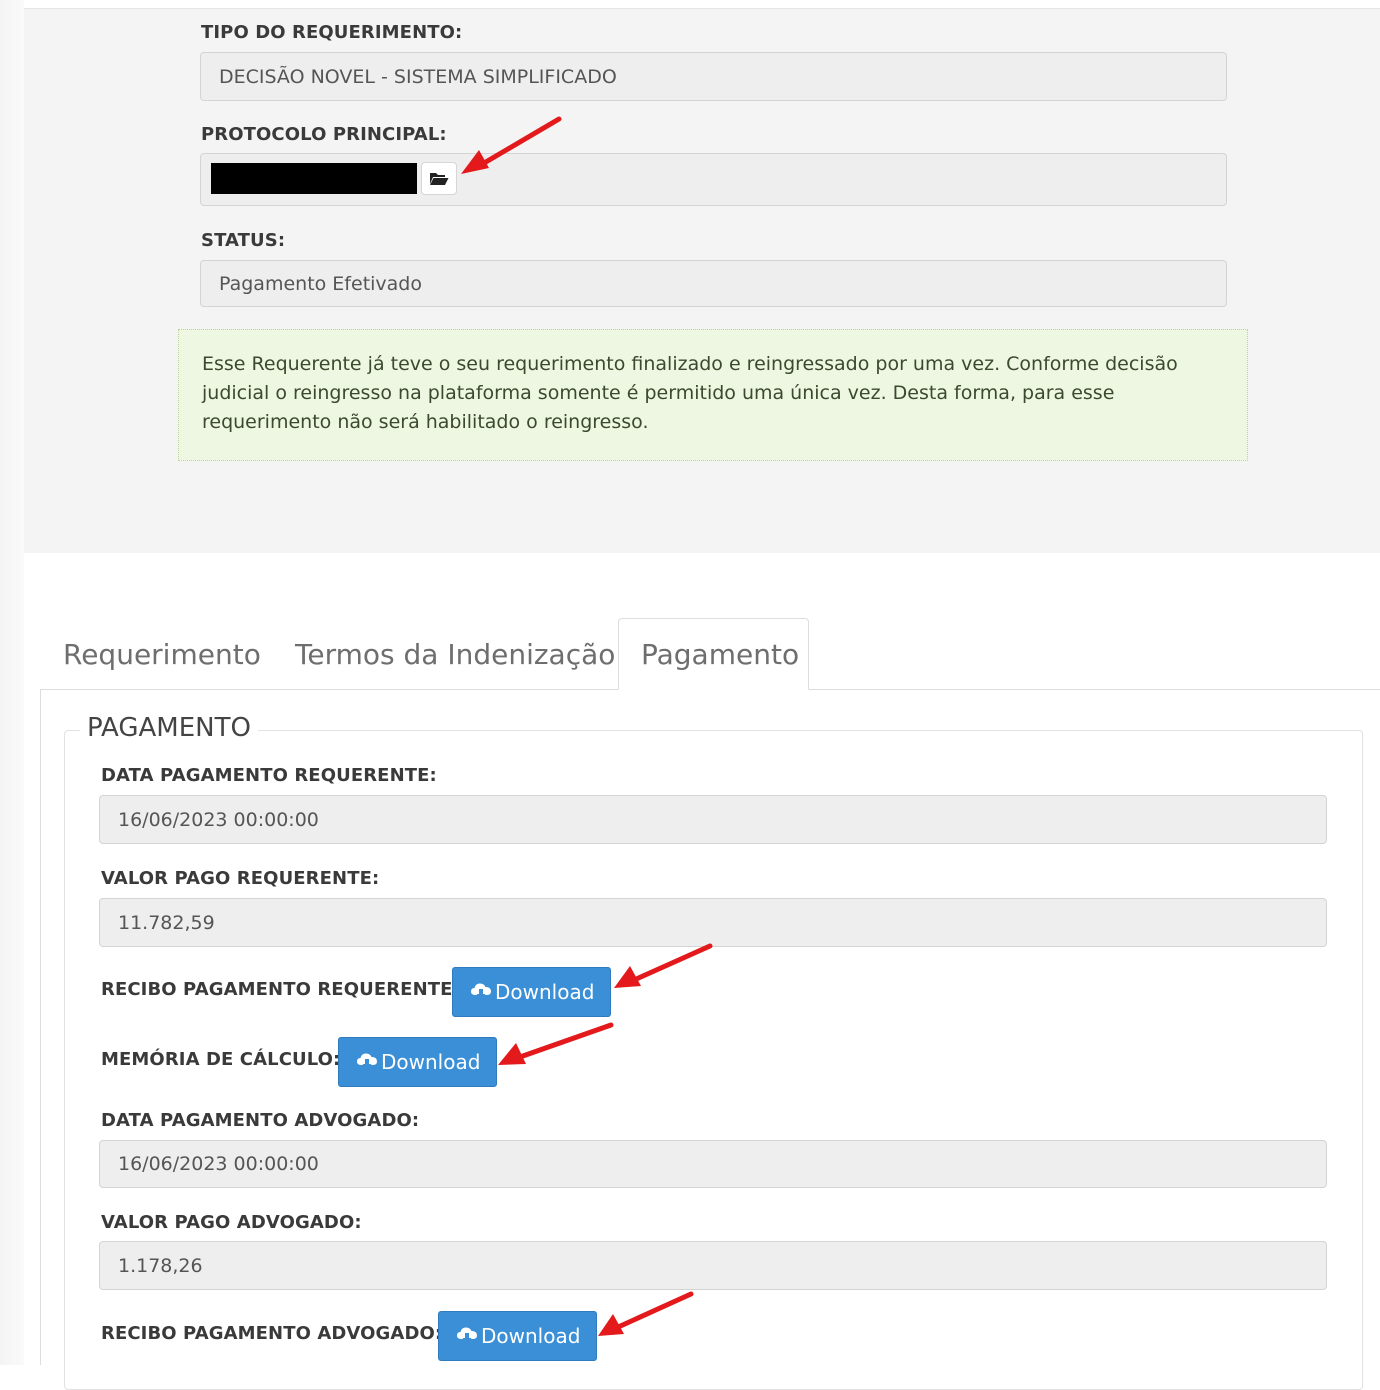 Image resolution: width=1380 pixels, height=1390 pixels. What do you see at coordinates (162, 654) in the screenshot?
I see `tab-requerimento: Requerimento` at bounding box center [162, 654].